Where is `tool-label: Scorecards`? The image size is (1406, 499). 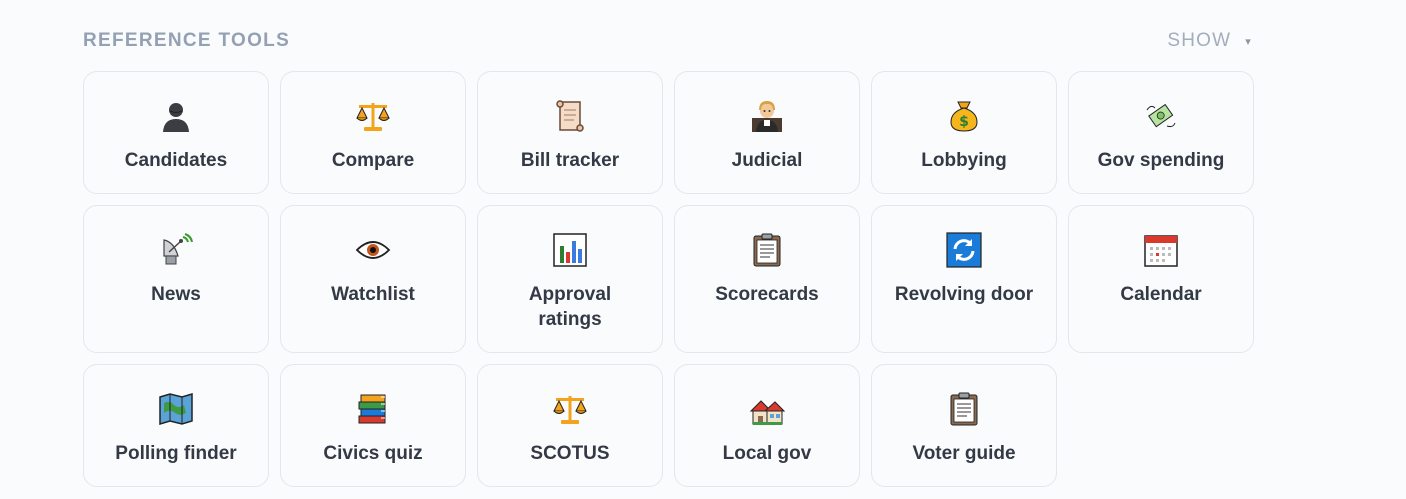 tool-label: Scorecards is located at coordinates (767, 294).